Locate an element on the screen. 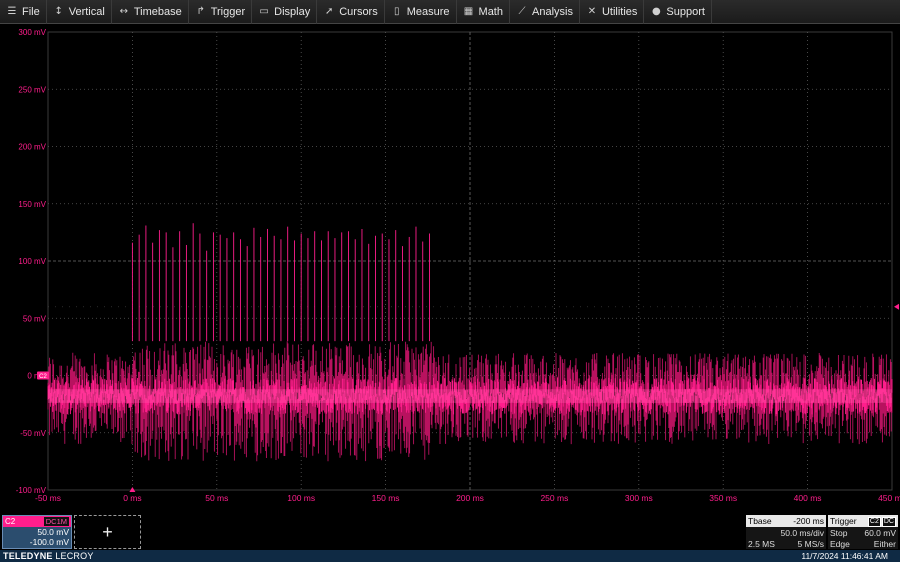  measure-icon: ▯ is located at coordinates (396, 11).